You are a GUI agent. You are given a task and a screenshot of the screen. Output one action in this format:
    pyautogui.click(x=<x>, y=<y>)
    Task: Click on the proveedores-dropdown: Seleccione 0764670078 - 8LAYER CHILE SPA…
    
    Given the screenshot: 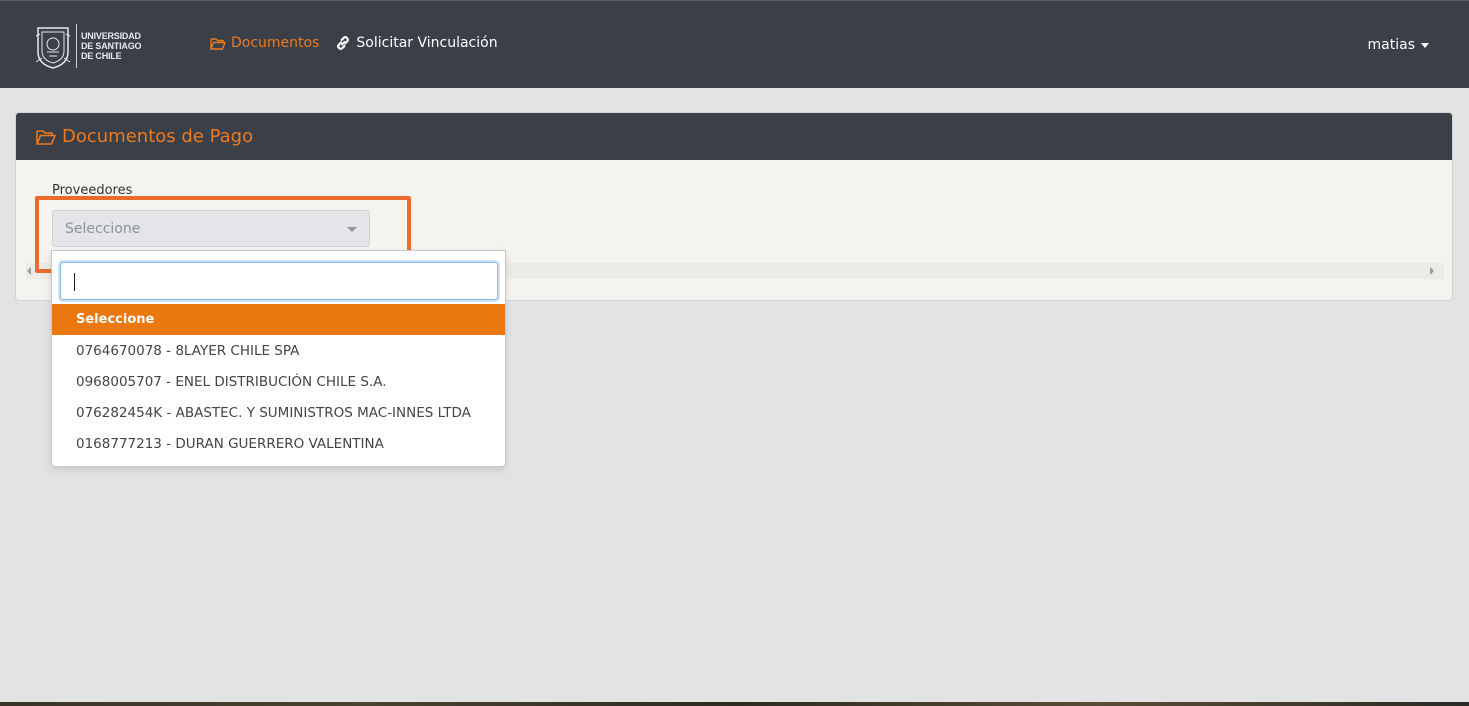 What is the action you would take?
    pyautogui.click(x=278, y=358)
    